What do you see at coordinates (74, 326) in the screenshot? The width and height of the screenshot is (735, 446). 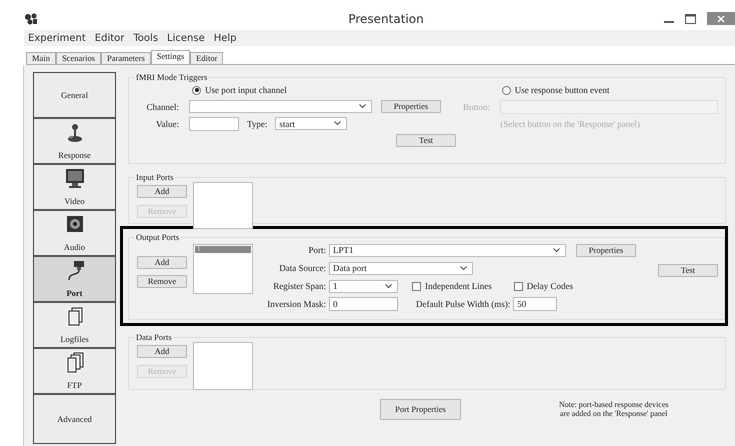 I see `sidebar-item: Logfiles` at bounding box center [74, 326].